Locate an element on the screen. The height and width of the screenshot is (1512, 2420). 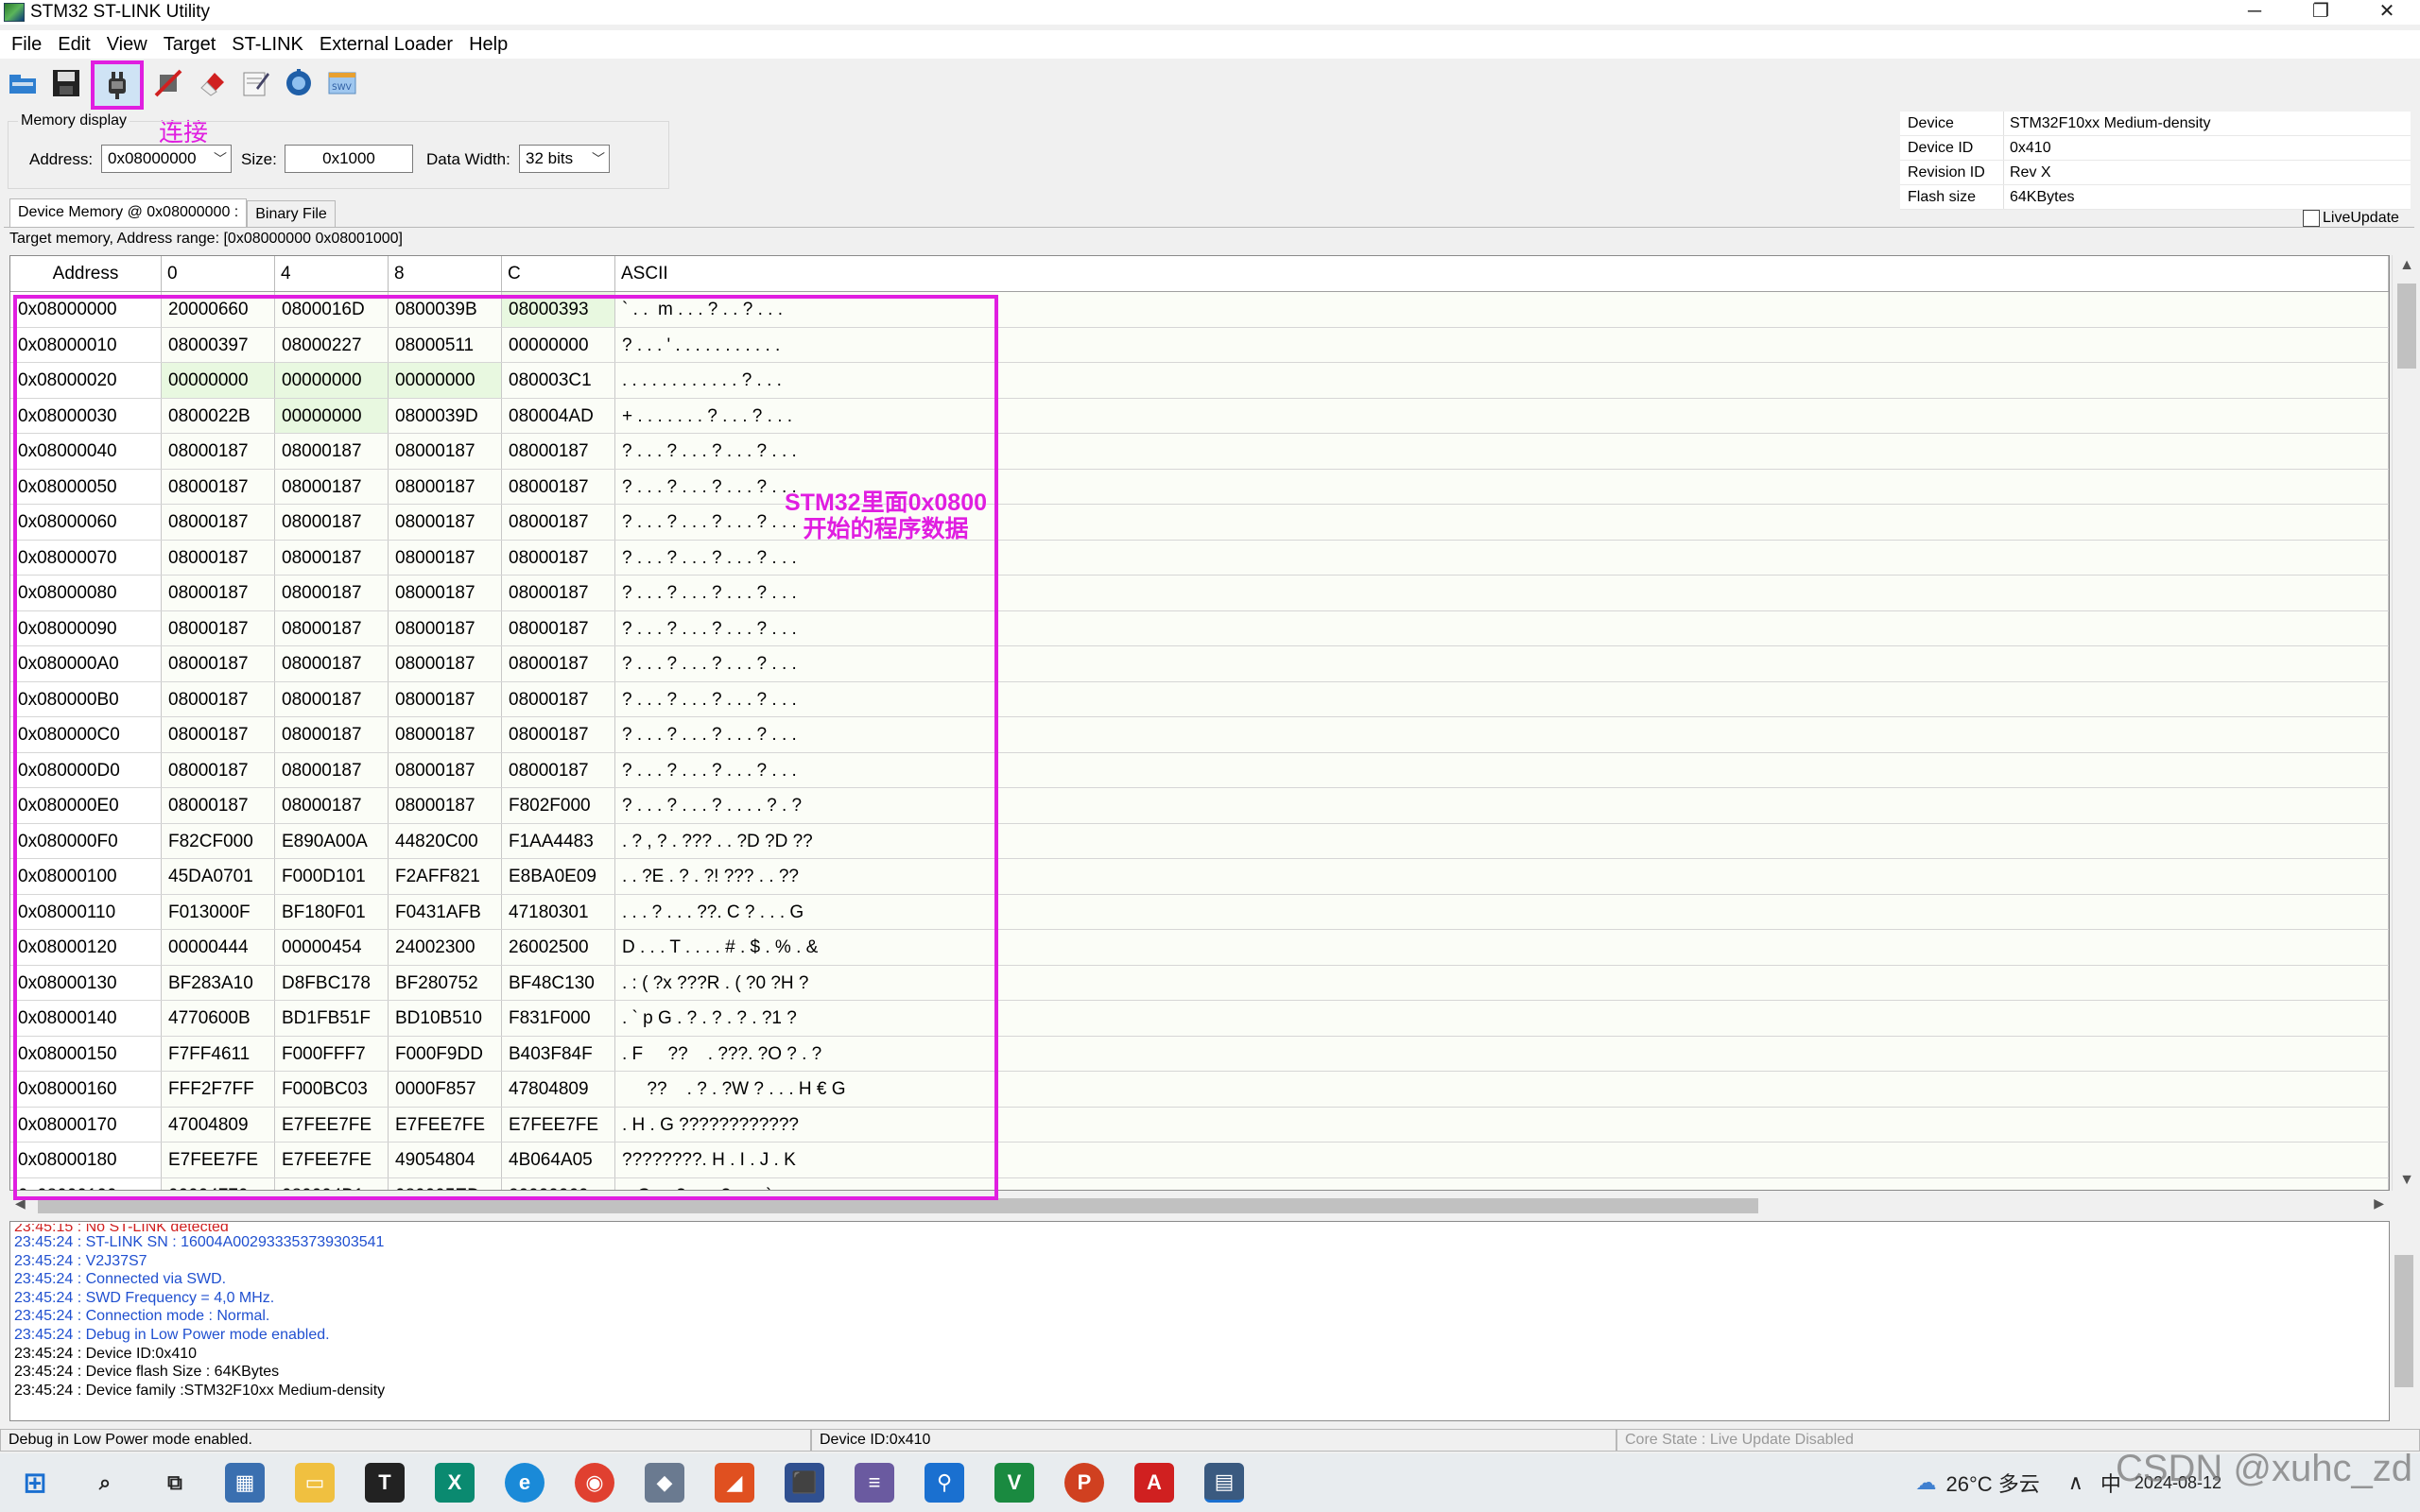
address-cell: 0x08000050 is located at coordinates (86, 486).